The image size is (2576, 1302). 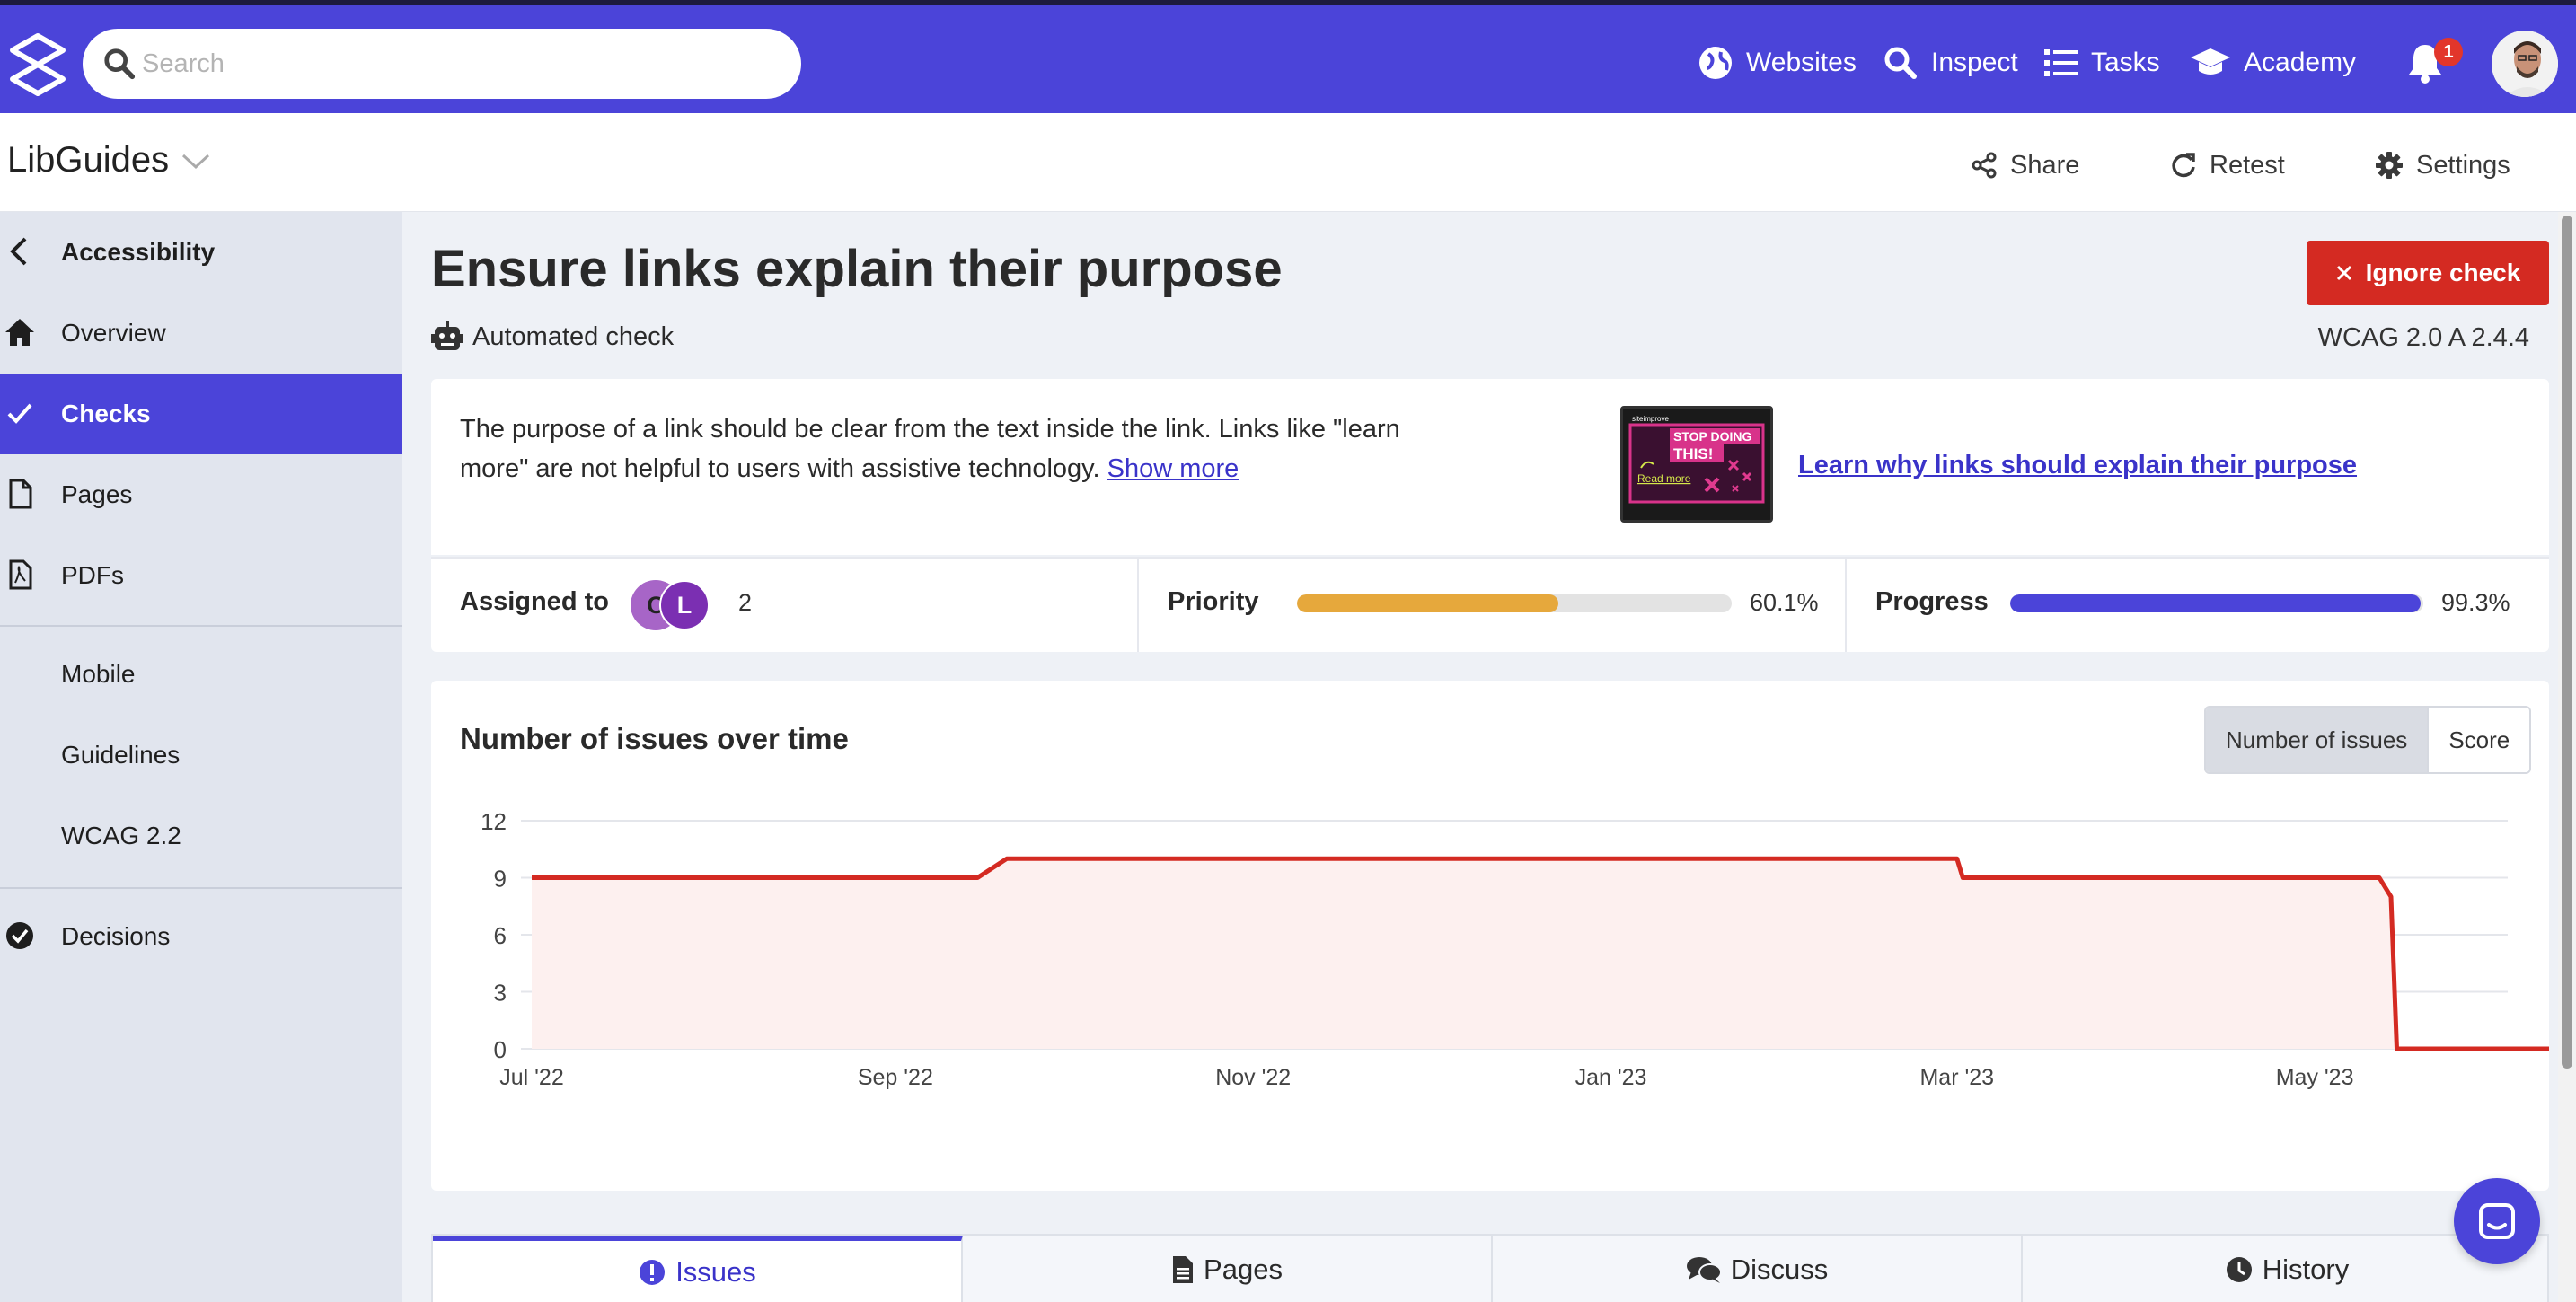 I want to click on progress-bar, so click(x=2216, y=603).